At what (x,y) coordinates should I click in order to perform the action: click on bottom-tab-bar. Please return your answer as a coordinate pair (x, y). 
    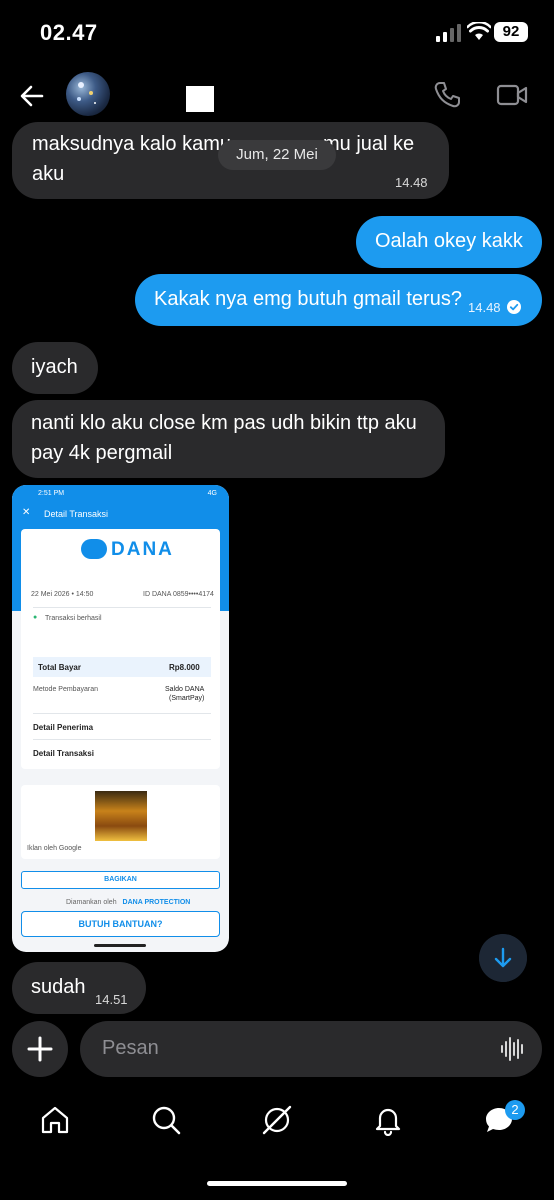
    Looking at the image, I should click on (277, 1125).